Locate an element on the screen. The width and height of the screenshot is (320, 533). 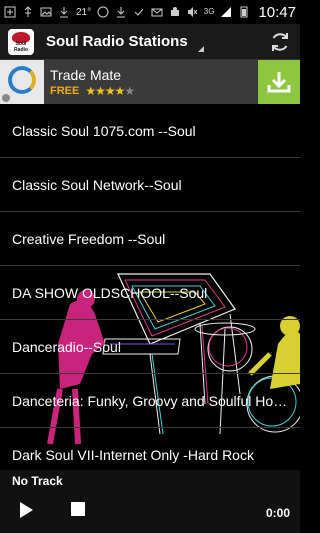
temperature: 21° is located at coordinates (84, 12).